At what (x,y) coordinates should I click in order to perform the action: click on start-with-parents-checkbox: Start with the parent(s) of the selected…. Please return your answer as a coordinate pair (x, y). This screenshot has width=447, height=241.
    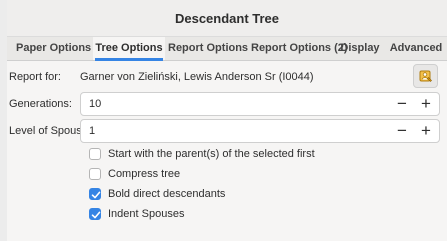
    Looking at the image, I should click on (202, 154).